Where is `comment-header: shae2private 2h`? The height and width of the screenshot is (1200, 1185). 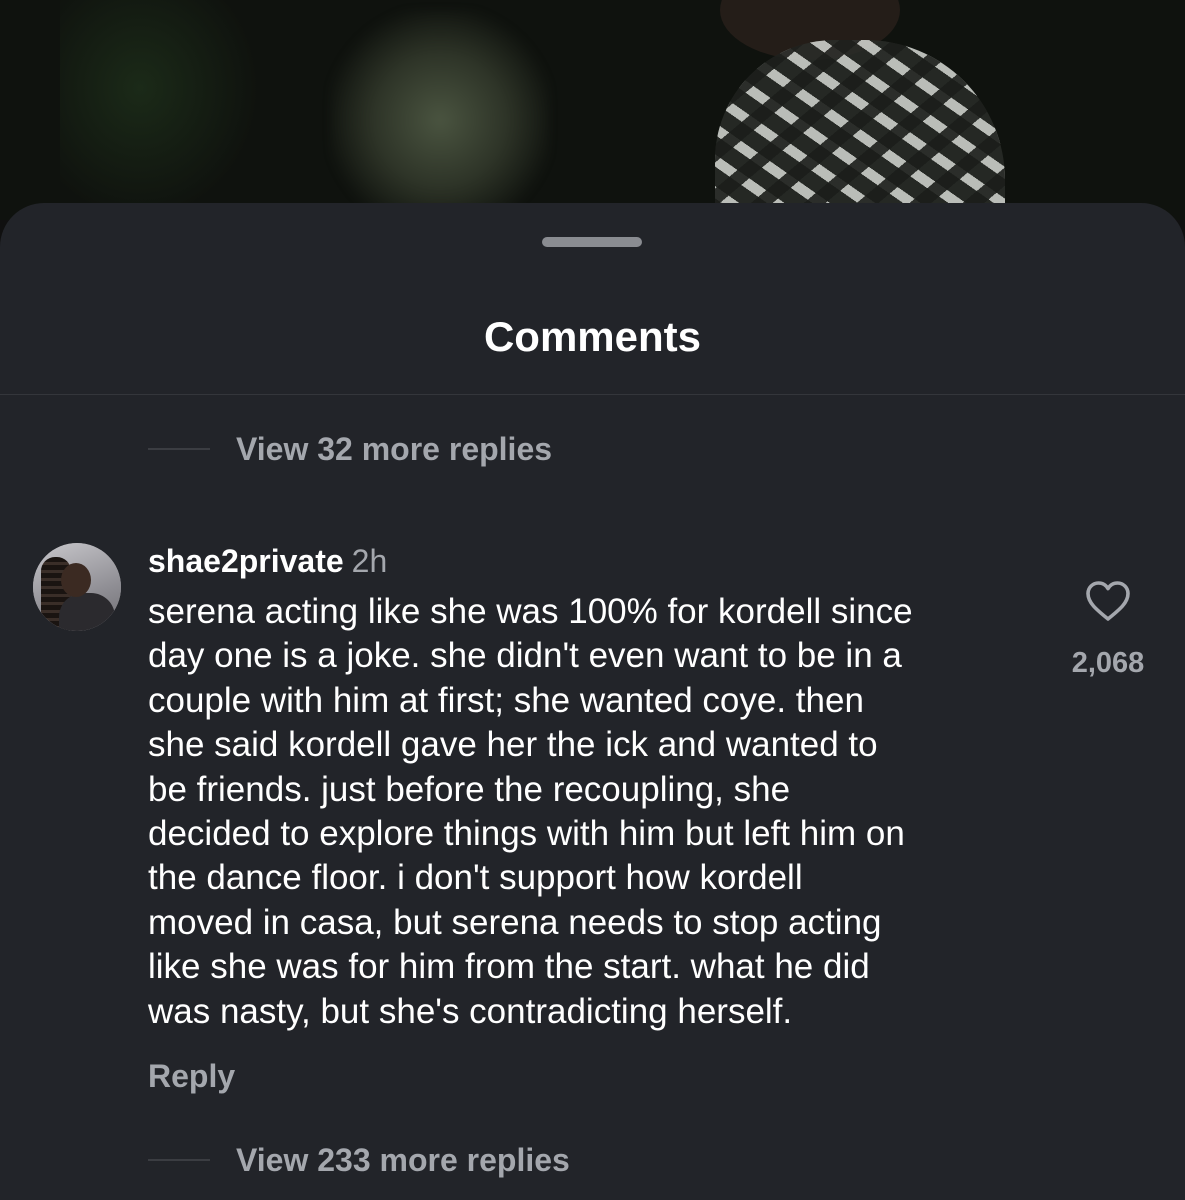
comment-header: shae2private 2h is located at coordinates (267, 561).